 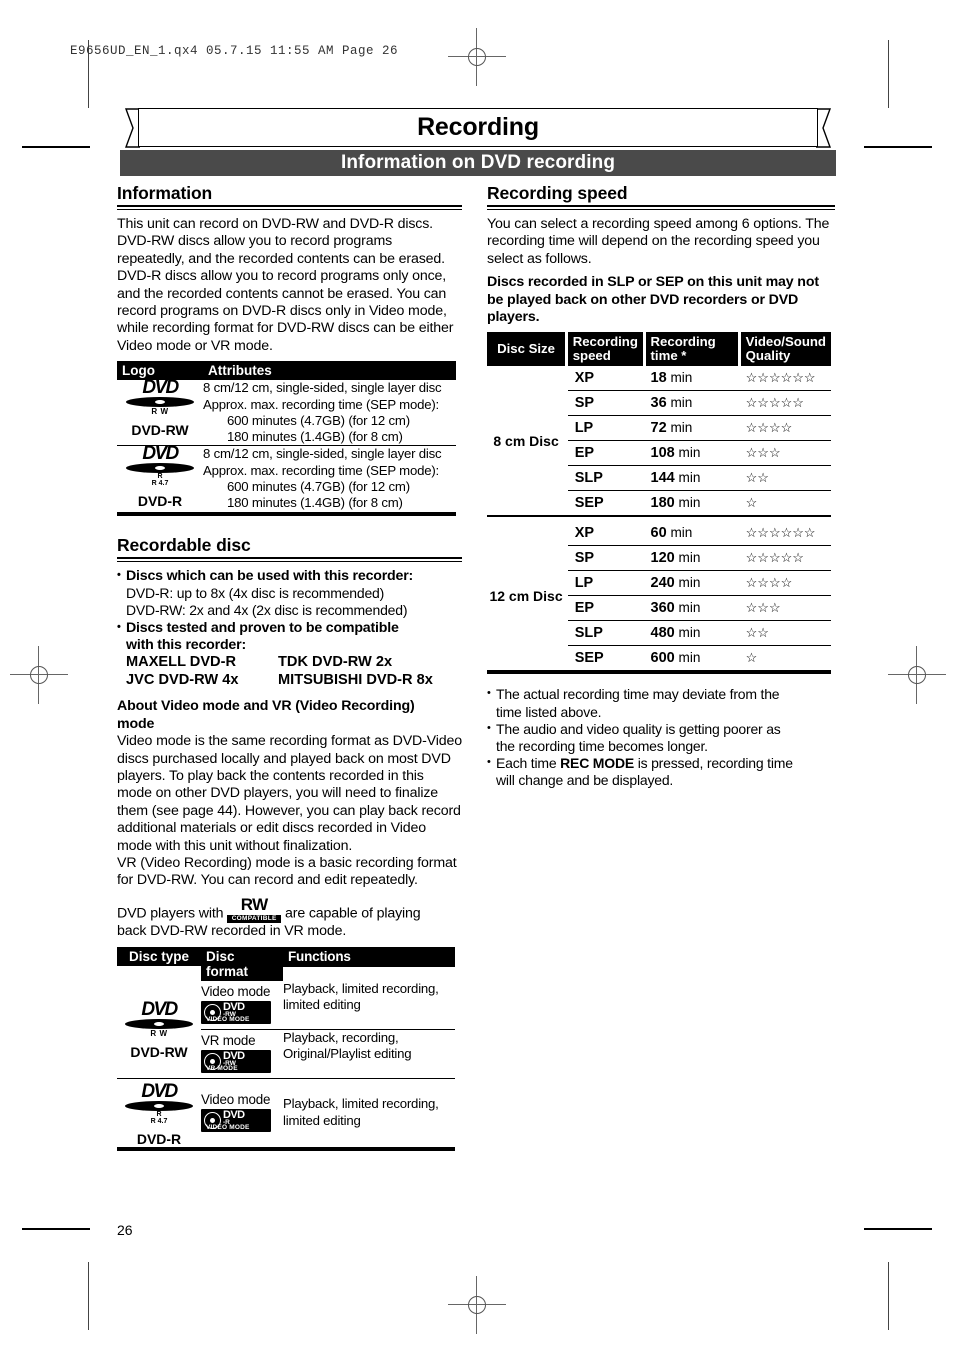 What do you see at coordinates (671, 533) in the screenshot?
I see `recording-time-value: 60 min` at bounding box center [671, 533].